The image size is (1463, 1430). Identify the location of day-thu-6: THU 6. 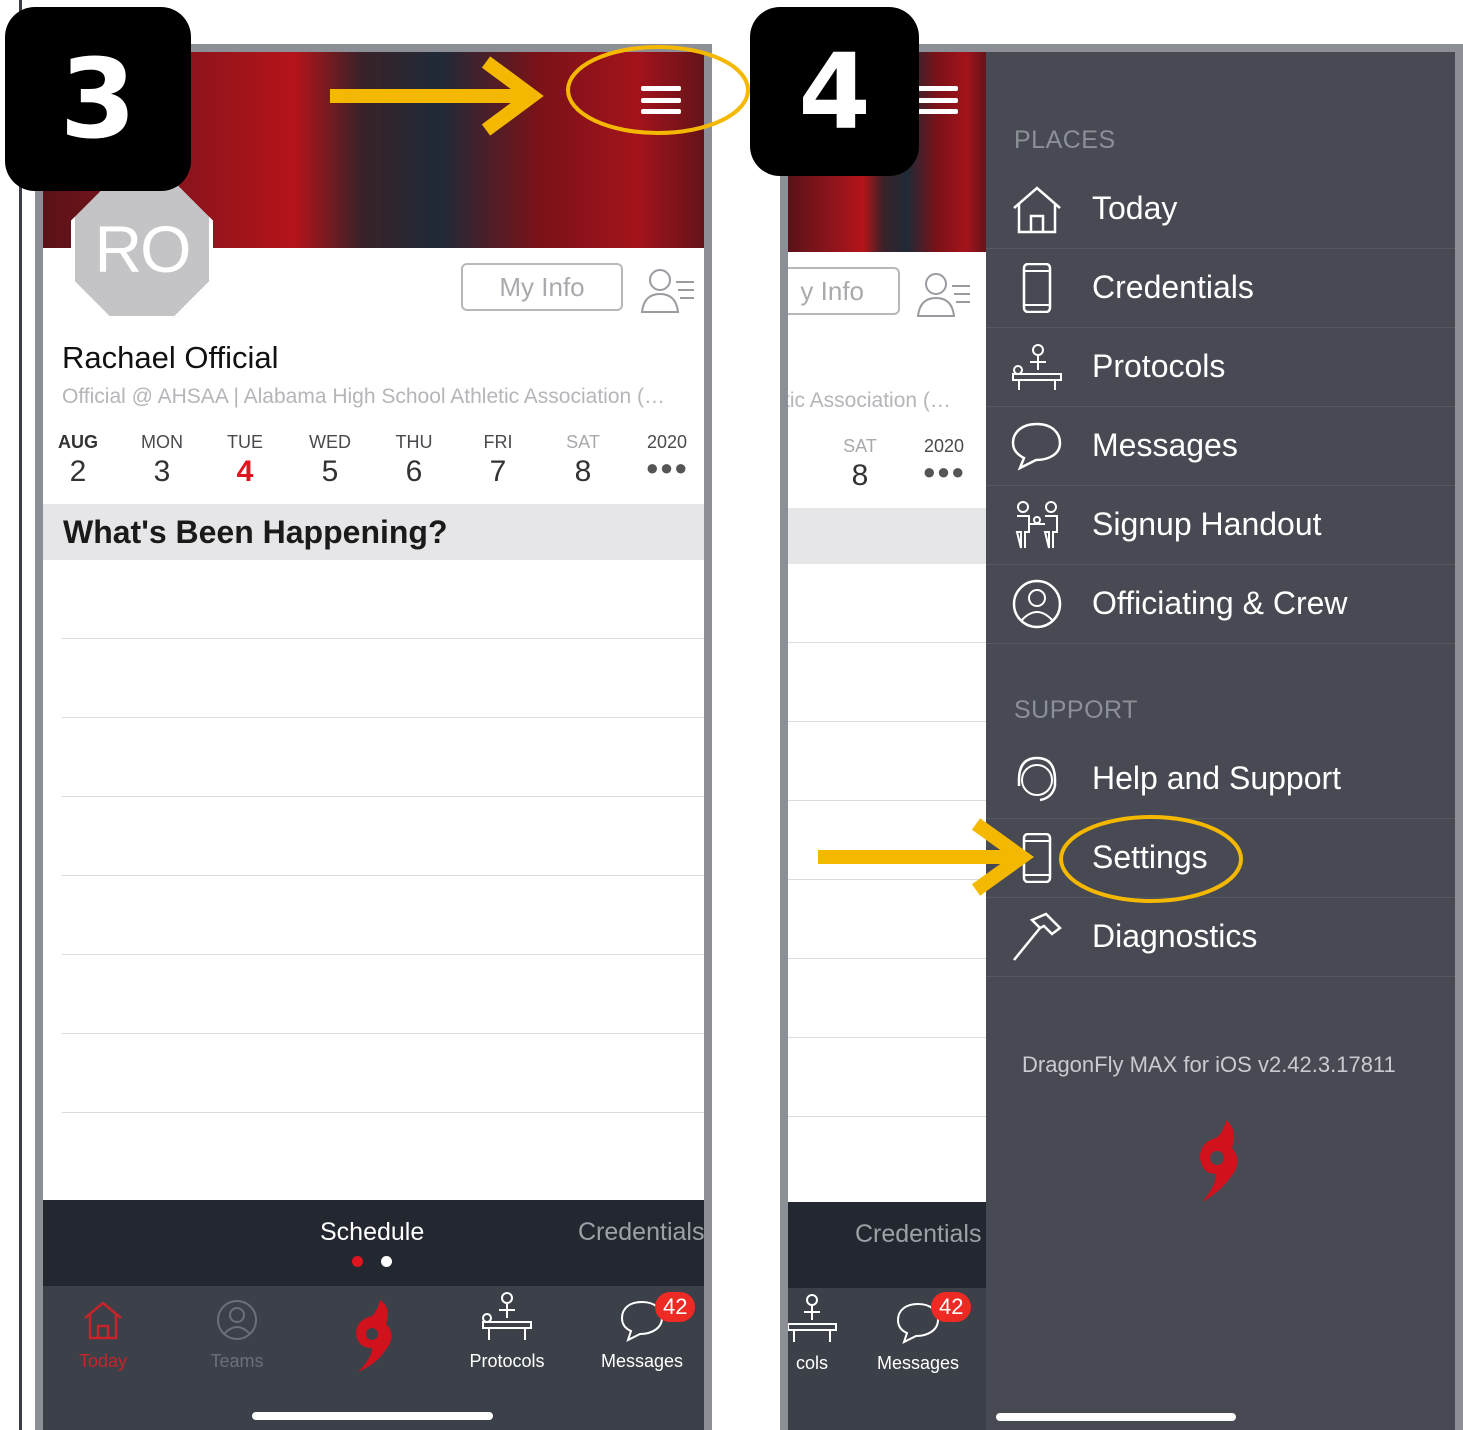
(414, 460).